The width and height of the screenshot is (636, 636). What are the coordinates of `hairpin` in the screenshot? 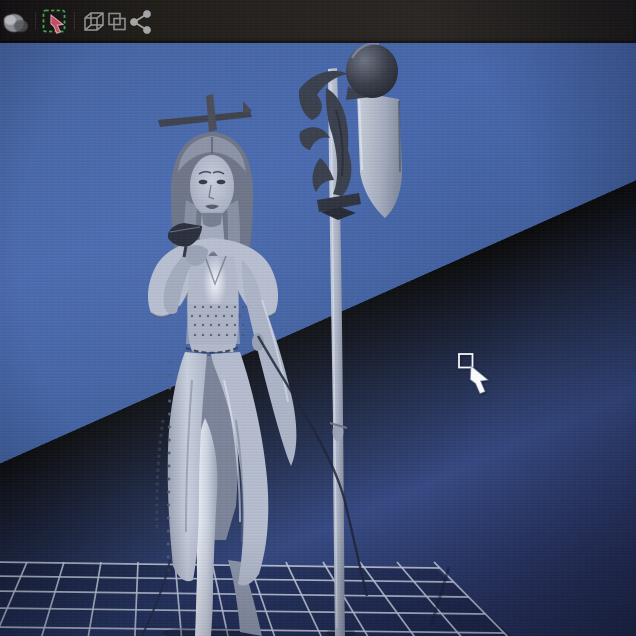 It's located at (205, 113).